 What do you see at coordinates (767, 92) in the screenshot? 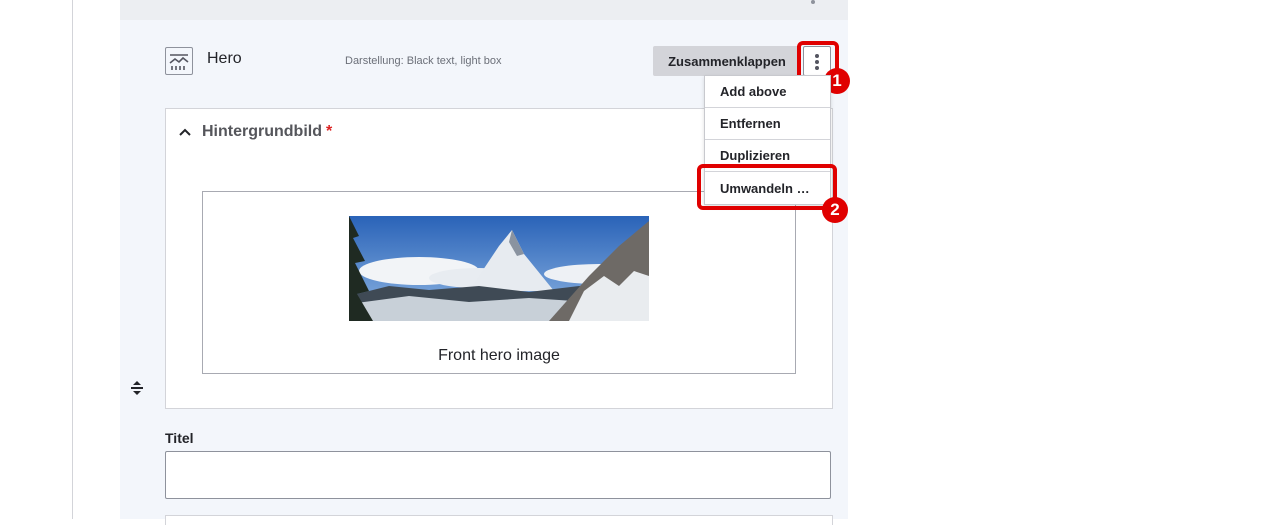
I see `menu-item-add-above: Add above` at bounding box center [767, 92].